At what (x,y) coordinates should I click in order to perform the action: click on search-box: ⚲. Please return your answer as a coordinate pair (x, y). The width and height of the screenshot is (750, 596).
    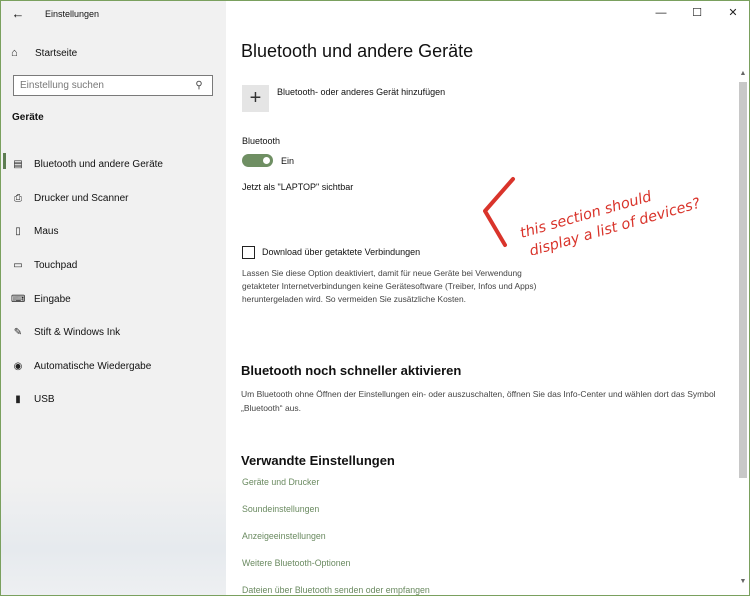
    Looking at the image, I should click on (113, 85).